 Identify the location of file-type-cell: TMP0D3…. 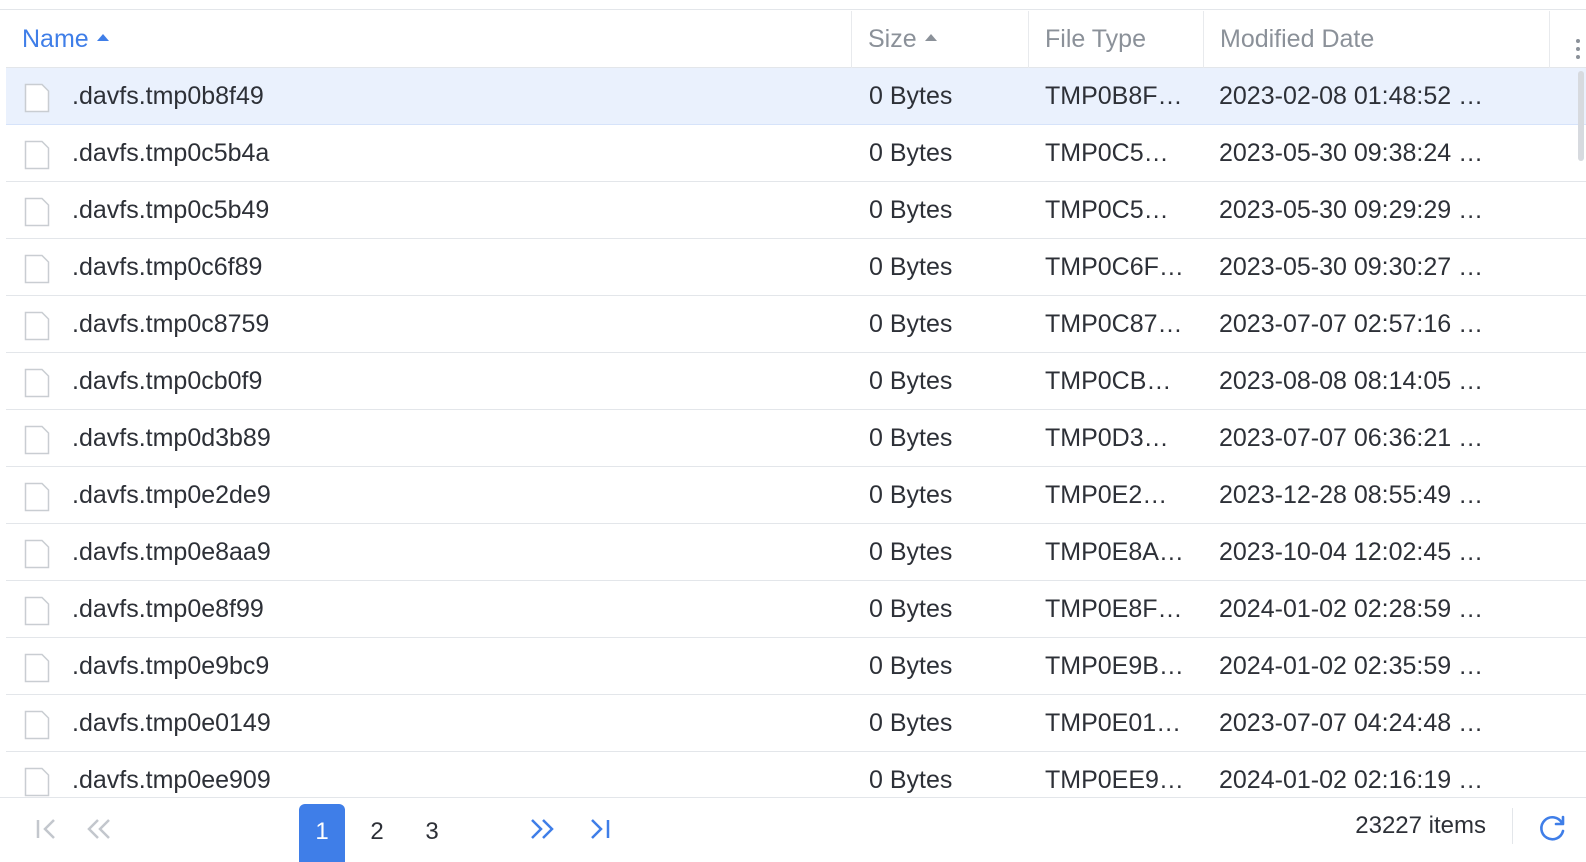
(1107, 438).